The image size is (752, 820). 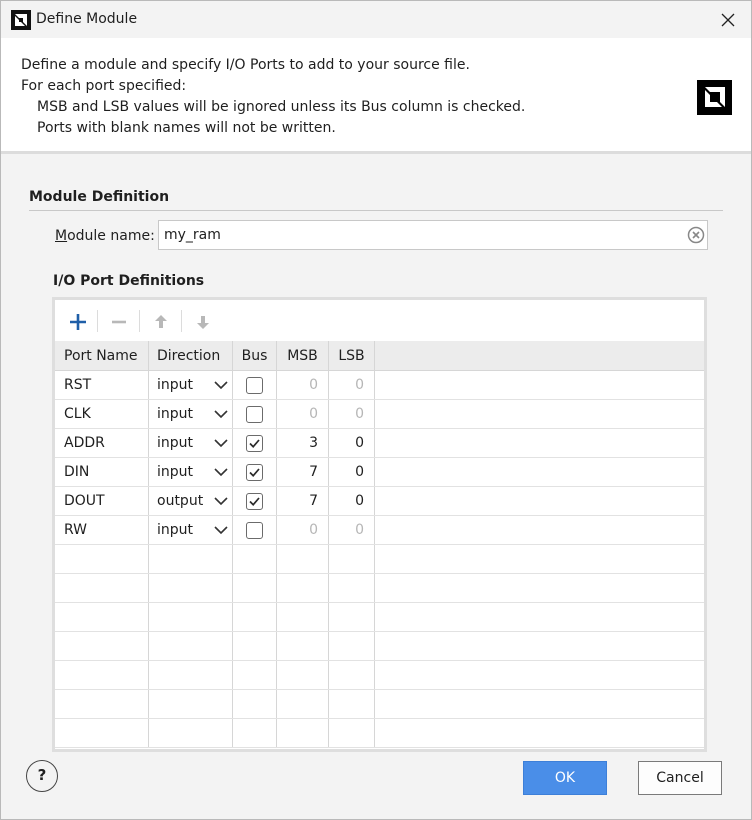 What do you see at coordinates (102, 385) in the screenshot?
I see `port-name-cell: RST` at bounding box center [102, 385].